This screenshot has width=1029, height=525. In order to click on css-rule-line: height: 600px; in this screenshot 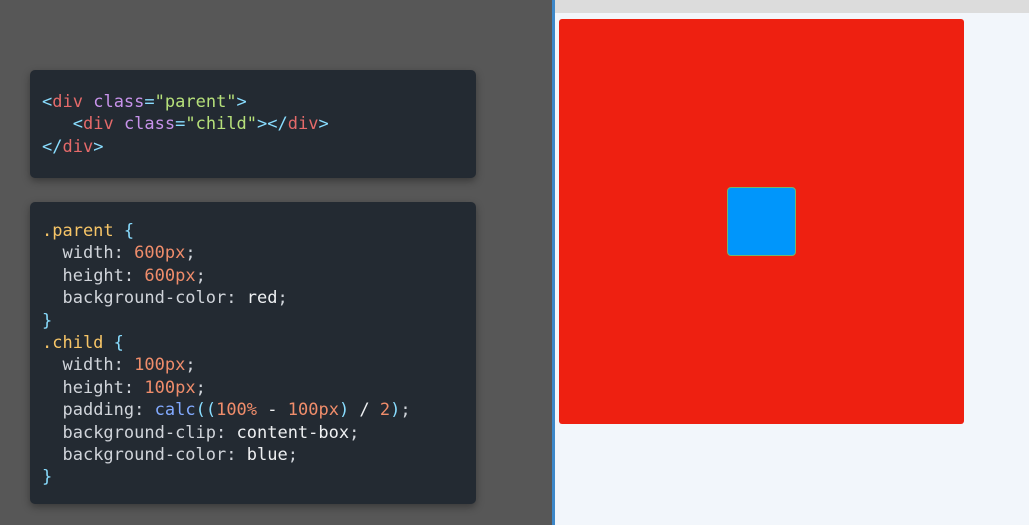, I will do `click(134, 275)`.